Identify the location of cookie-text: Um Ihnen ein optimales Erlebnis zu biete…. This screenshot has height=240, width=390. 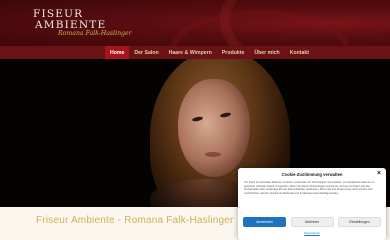
(309, 188).